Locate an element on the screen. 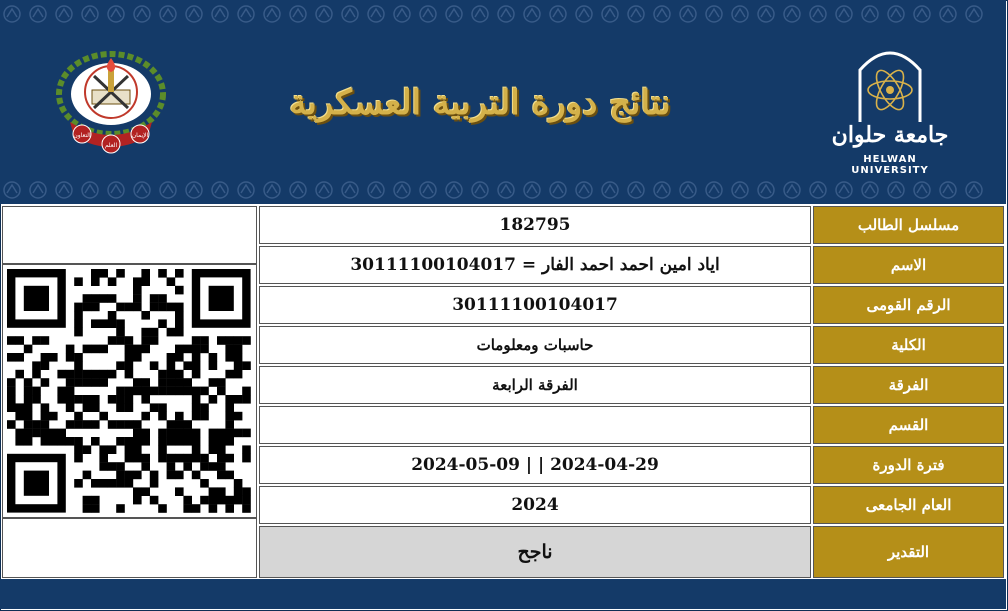  academic-year-value: 2024 is located at coordinates (535, 505).